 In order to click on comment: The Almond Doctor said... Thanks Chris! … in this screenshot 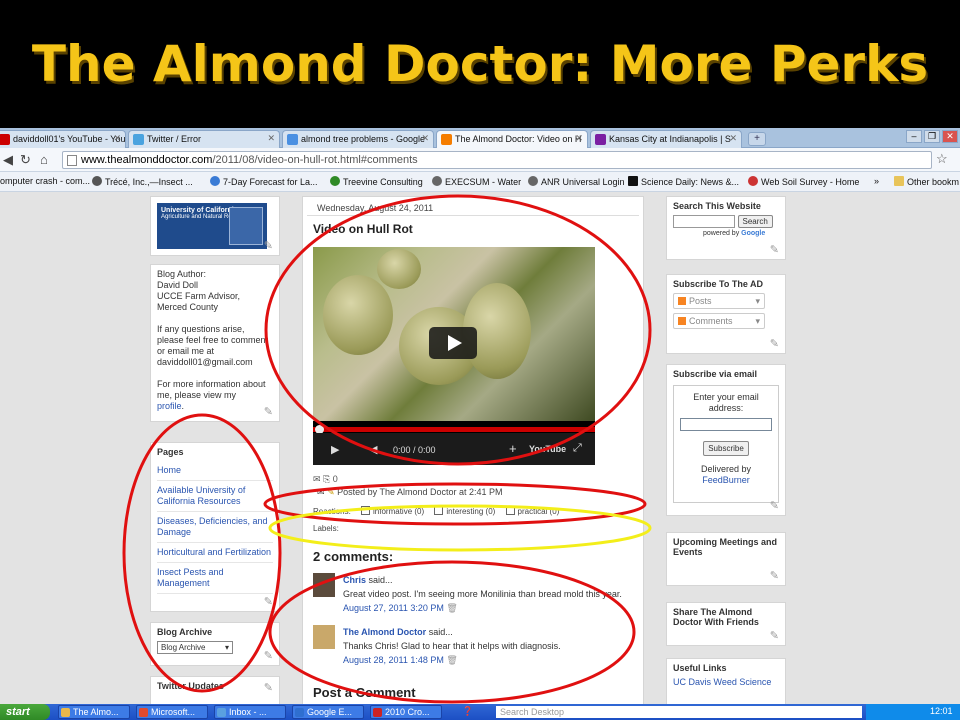, I will do `click(473, 646)`.